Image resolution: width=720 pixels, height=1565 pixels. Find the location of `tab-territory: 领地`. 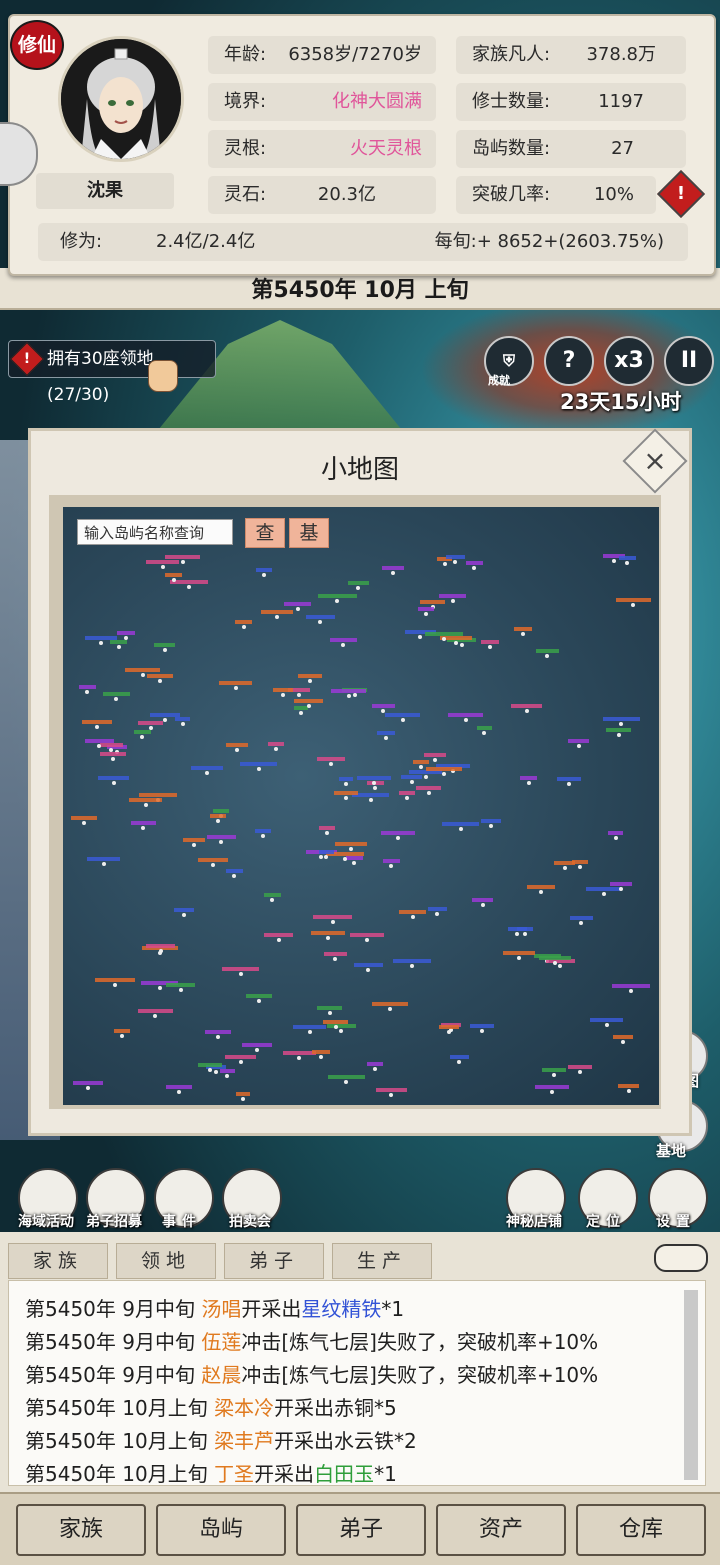

tab-territory: 领地 is located at coordinates (166, 1261).